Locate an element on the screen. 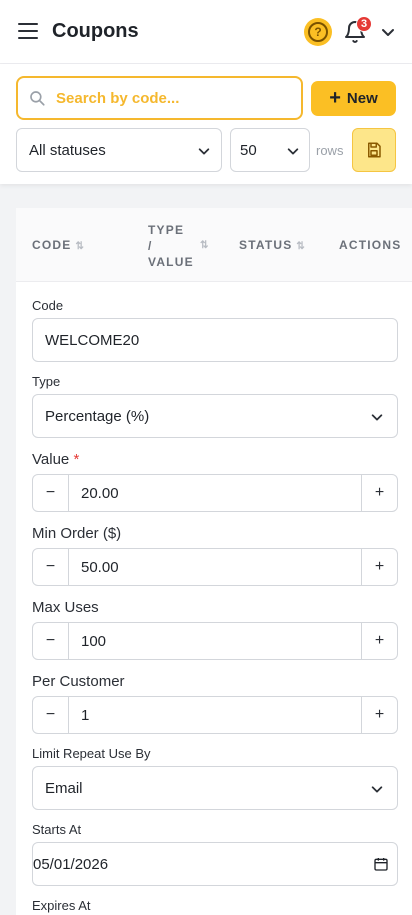  page-title: Coupons is located at coordinates (95, 31).